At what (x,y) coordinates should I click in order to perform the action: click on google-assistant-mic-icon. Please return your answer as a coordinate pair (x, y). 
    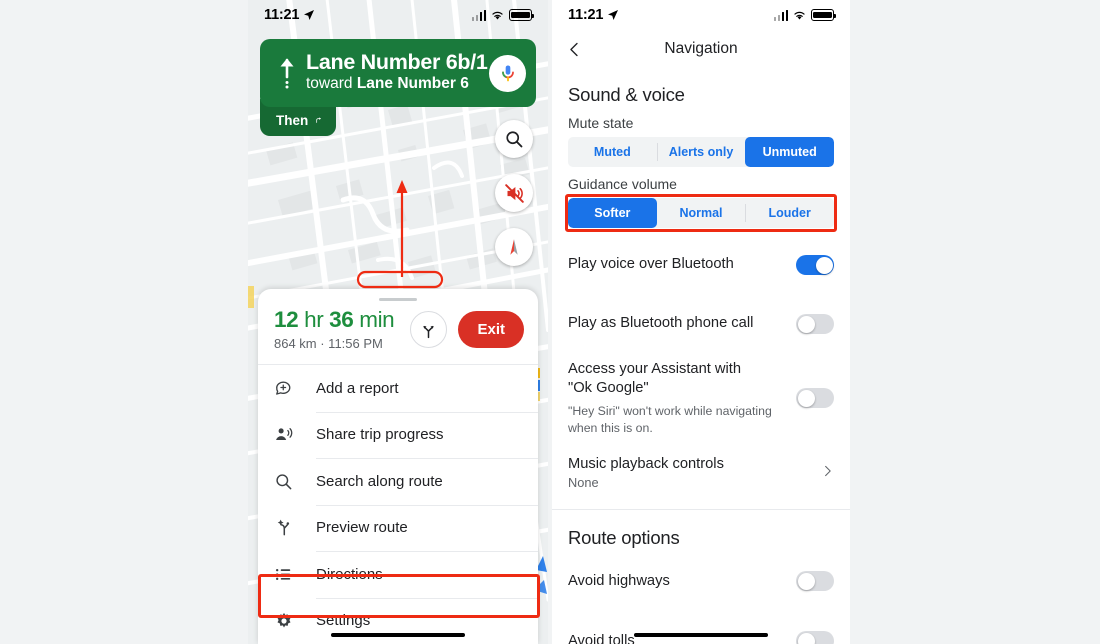
    Looking at the image, I should click on (507, 73).